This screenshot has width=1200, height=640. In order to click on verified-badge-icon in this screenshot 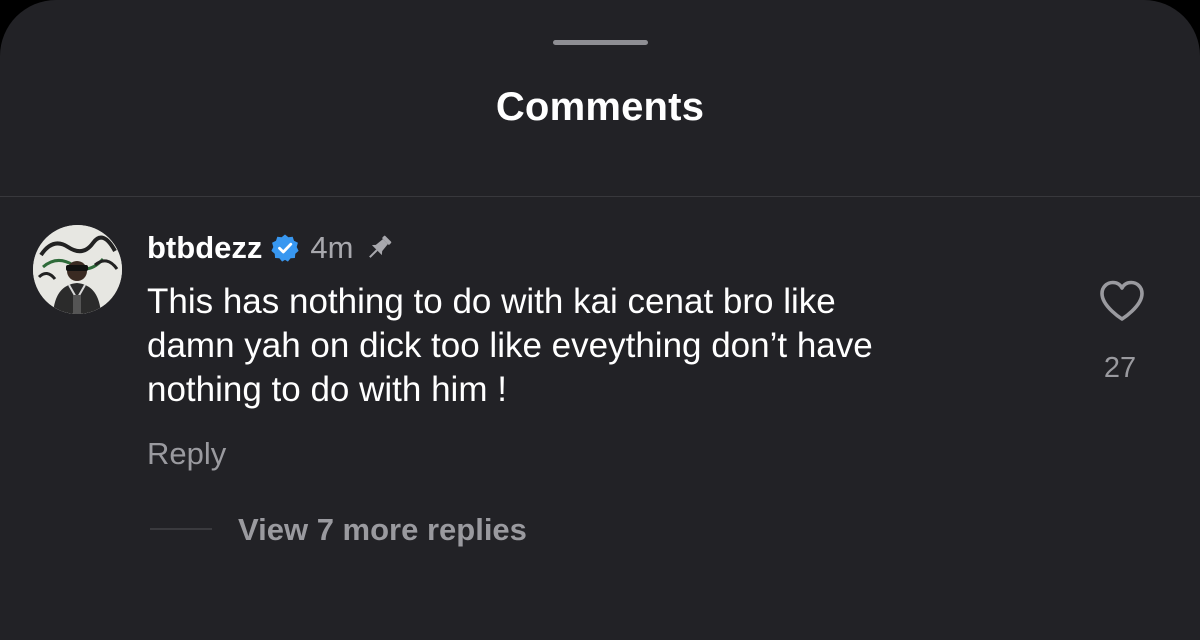, I will do `click(285, 248)`.